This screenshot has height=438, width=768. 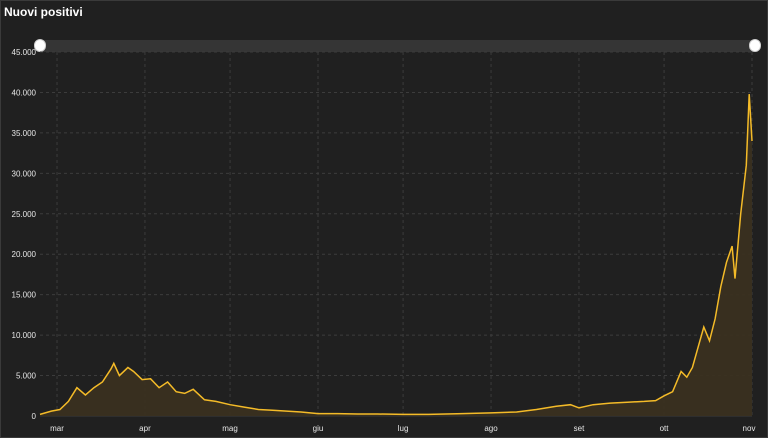 I want to click on y-tick-label: 30.000, so click(x=24, y=173).